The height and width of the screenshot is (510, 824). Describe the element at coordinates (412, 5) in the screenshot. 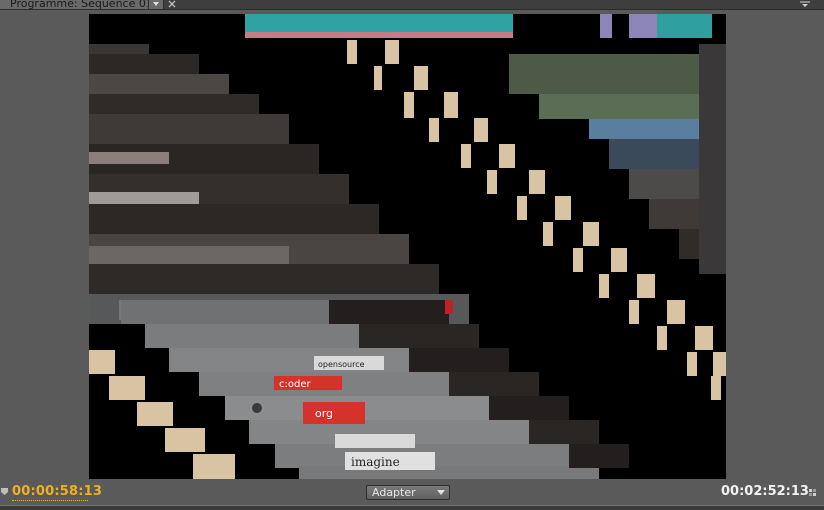

I see `panel-header: Programme: Sequence 01` at that location.